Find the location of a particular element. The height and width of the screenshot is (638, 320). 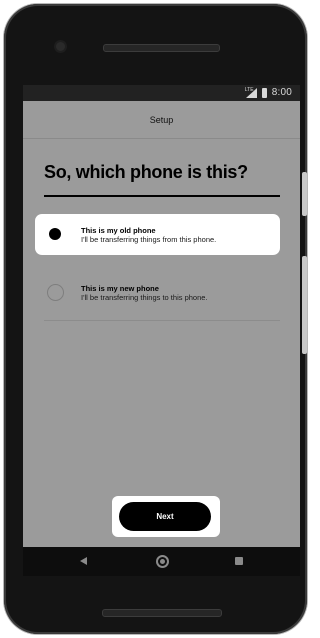

title-underline is located at coordinates (162, 196).